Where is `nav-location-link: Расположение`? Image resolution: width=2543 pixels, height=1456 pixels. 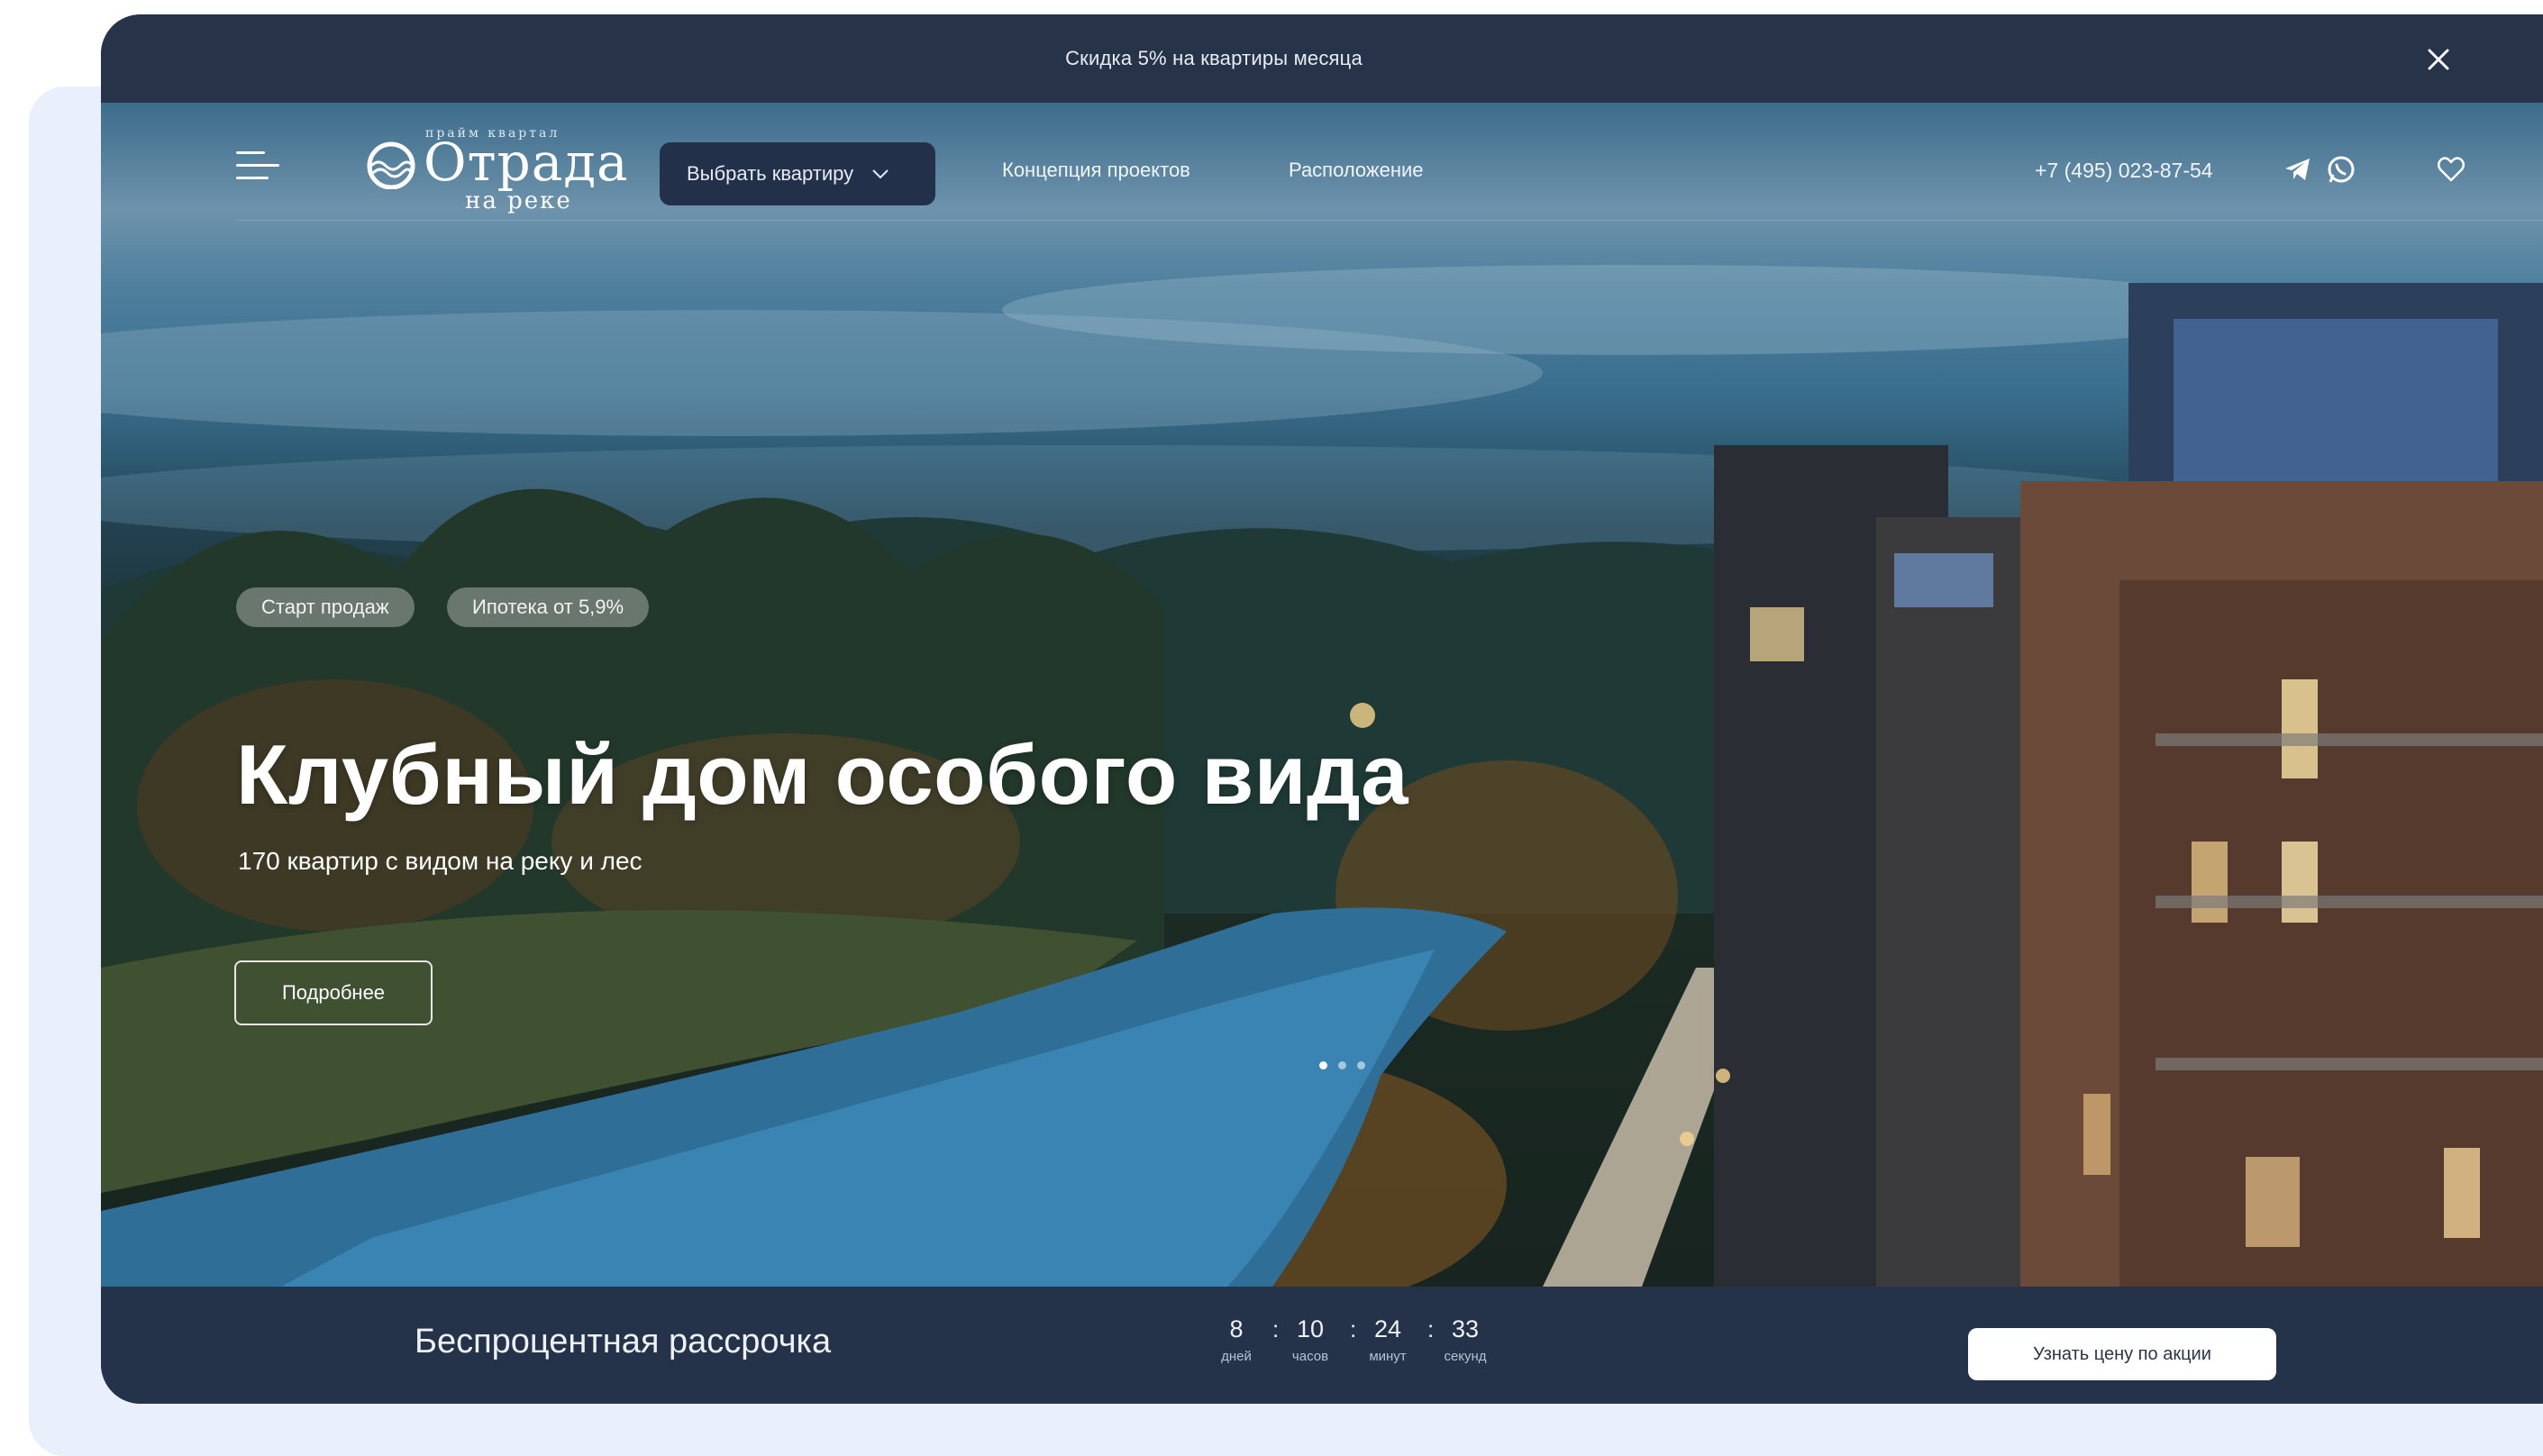
nav-location-link: Расположение is located at coordinates (1356, 170).